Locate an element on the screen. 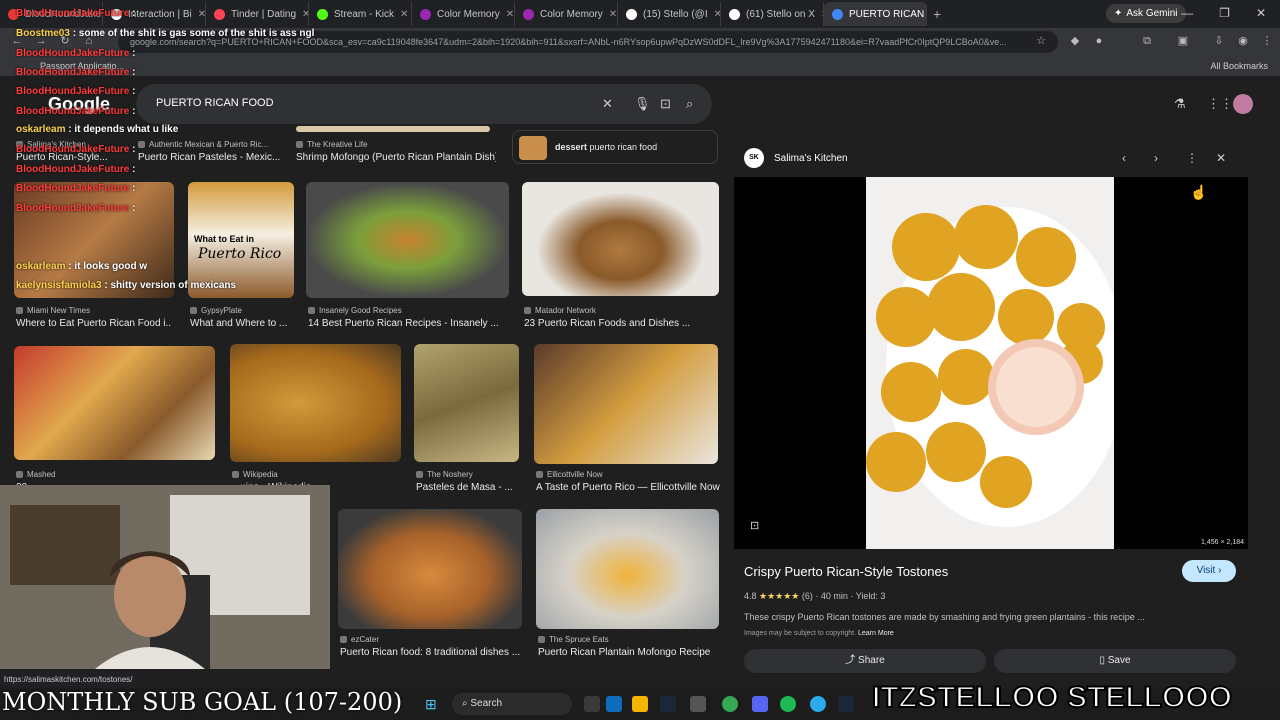 The height and width of the screenshot is (720, 1280). ask-gemini-button: ✦ Ask Gemini is located at coordinates (1146, 13).